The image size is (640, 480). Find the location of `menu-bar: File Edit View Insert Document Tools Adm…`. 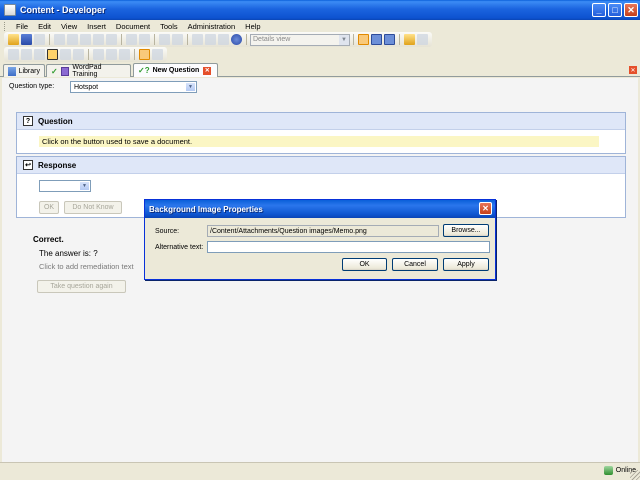

menu-bar: File Edit View Insert Document Tools Adm… is located at coordinates (320, 26).